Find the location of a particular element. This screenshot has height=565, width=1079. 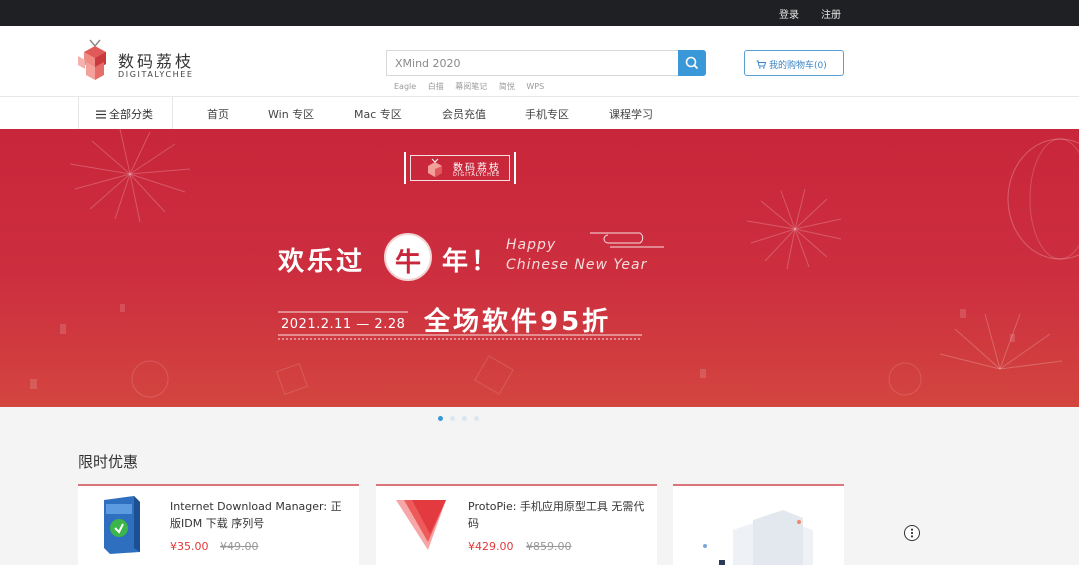

nav-item-courses: 课程学习 is located at coordinates (631, 114).